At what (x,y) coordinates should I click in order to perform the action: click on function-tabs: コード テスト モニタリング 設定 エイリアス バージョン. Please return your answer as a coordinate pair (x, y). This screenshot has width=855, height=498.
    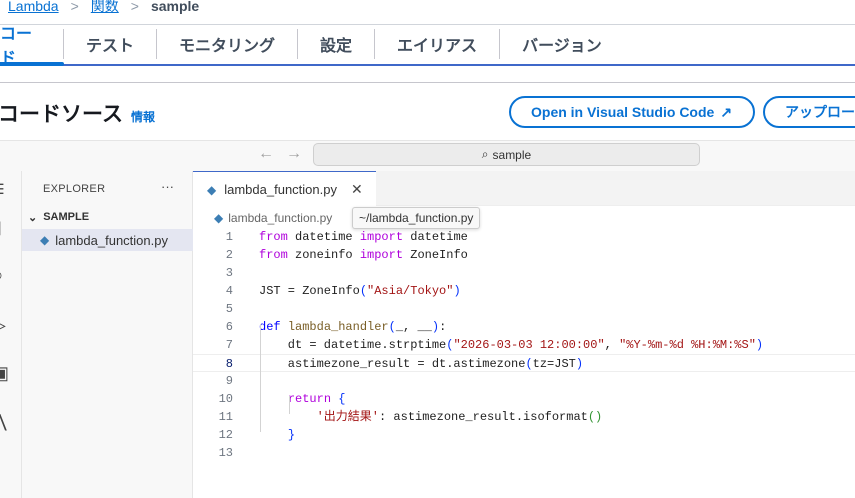
    Looking at the image, I should click on (312, 46).